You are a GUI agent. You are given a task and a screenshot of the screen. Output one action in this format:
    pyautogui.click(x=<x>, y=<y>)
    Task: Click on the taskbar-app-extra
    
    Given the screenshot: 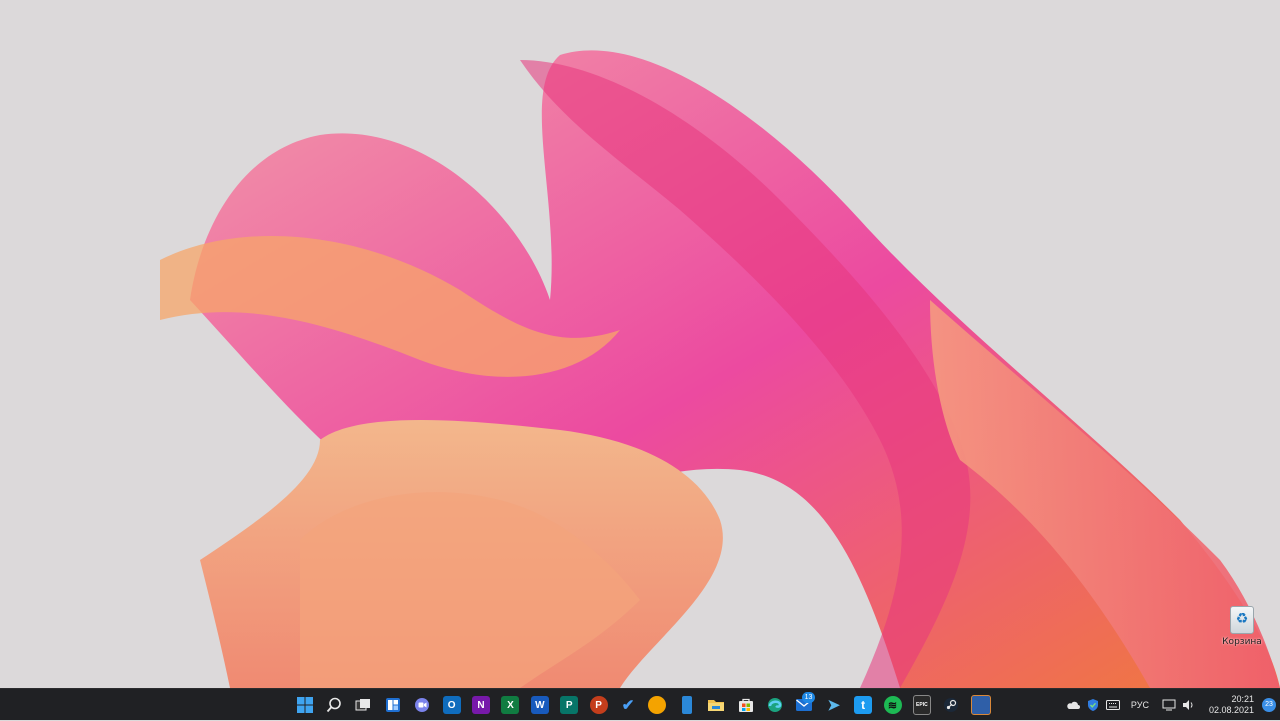 What is the action you would take?
    pyautogui.click(x=980, y=705)
    